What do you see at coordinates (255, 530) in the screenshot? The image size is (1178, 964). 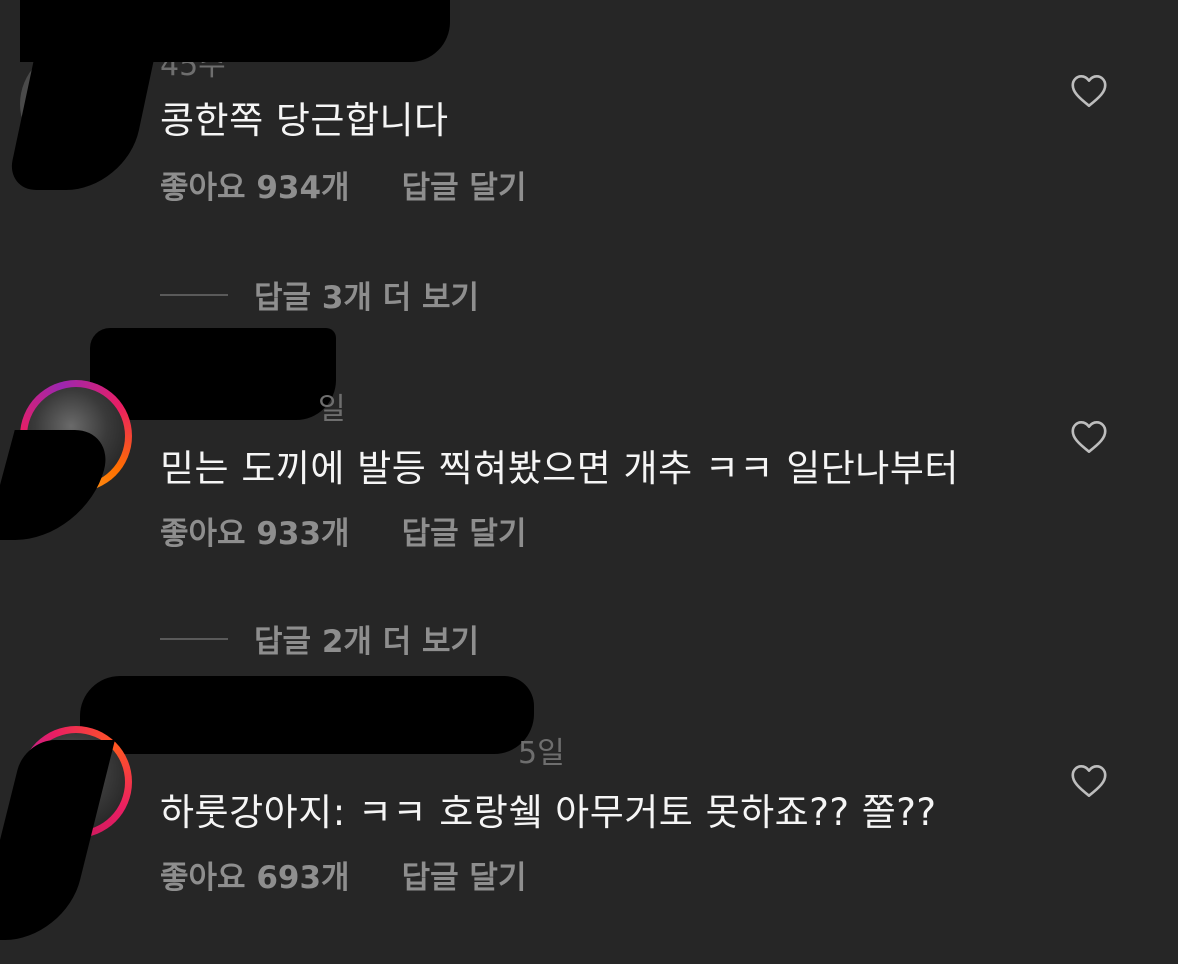 I see `likes-count: 좋아요 933개` at bounding box center [255, 530].